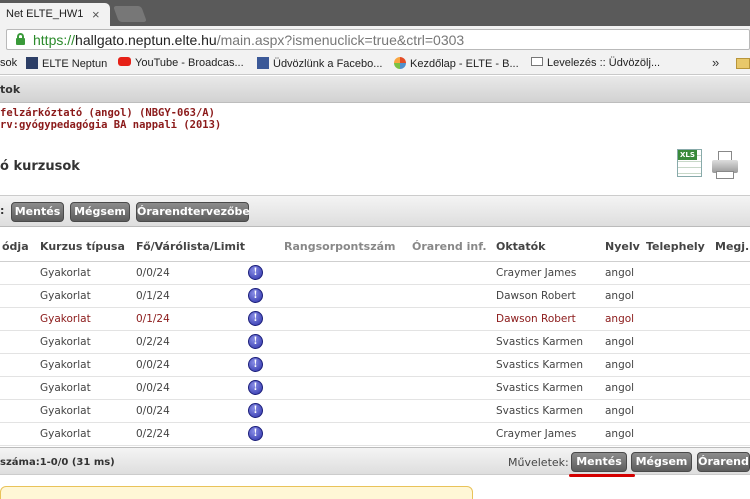  I want to click on table-row-selected: Gyakorlat 0/1/24 ! Dawson Robert angol, so click(375, 319).